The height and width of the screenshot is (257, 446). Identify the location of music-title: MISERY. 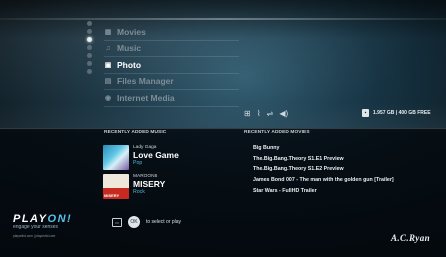
(149, 184).